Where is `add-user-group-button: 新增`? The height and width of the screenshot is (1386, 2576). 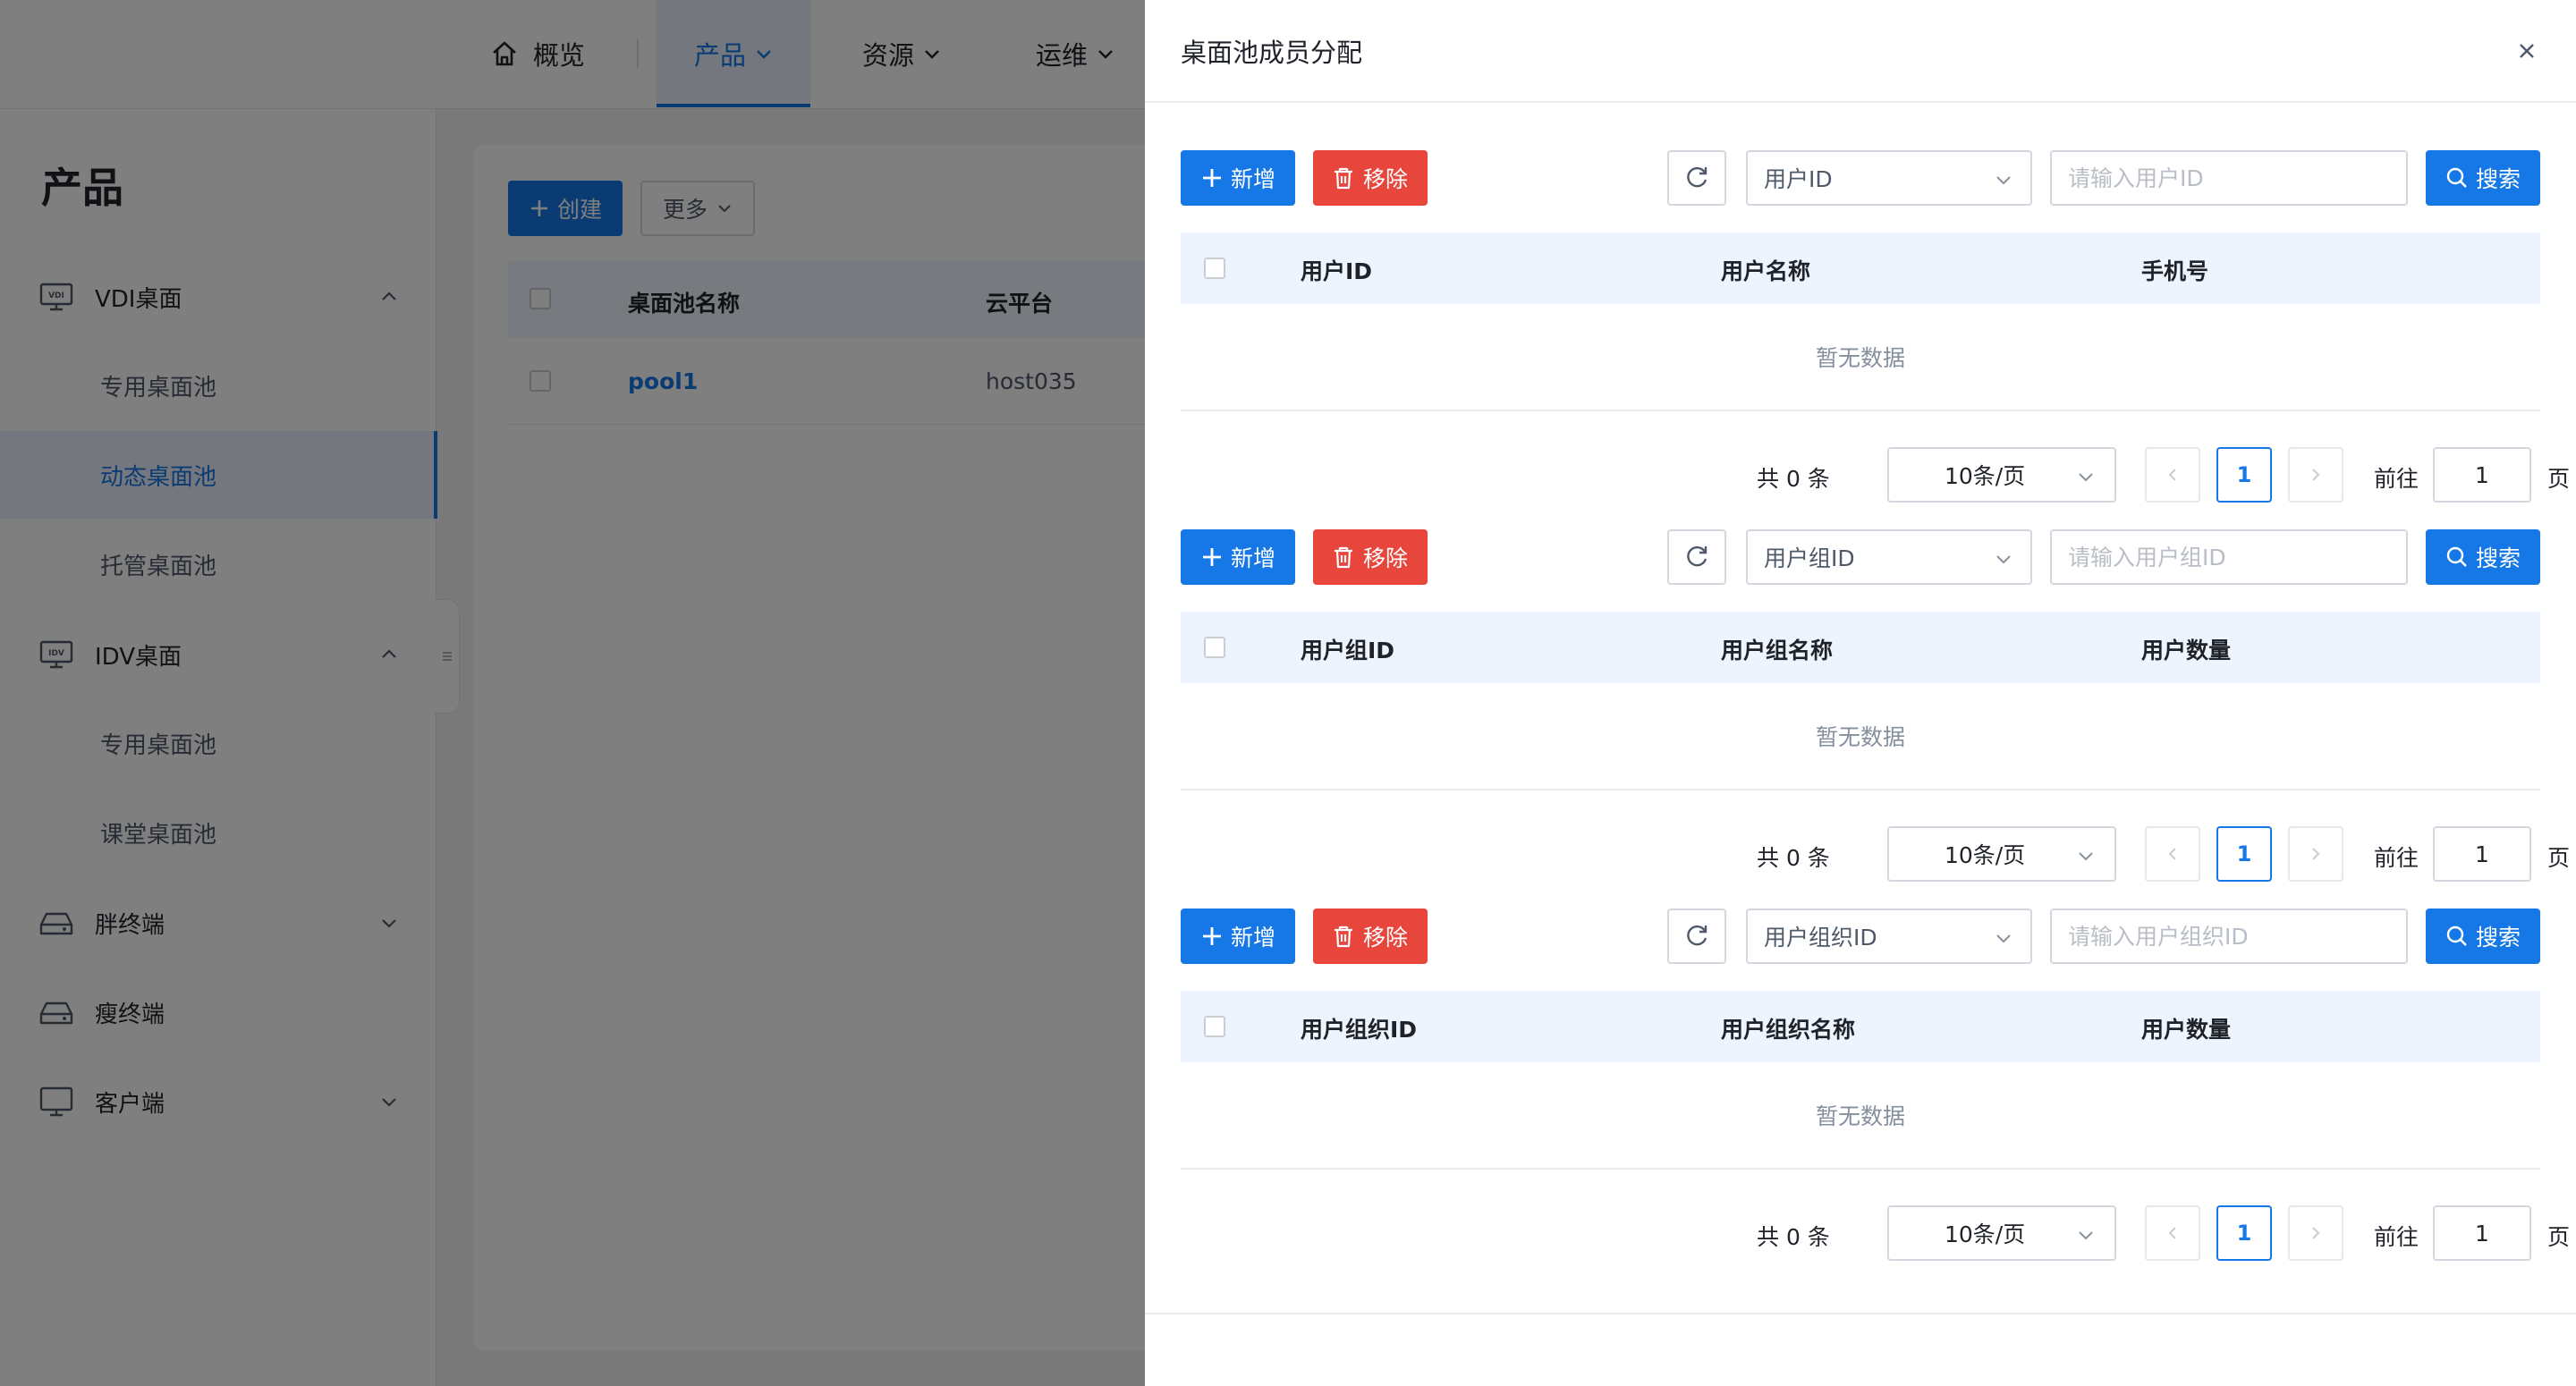
add-user-group-button: 新增 is located at coordinates (1238, 557).